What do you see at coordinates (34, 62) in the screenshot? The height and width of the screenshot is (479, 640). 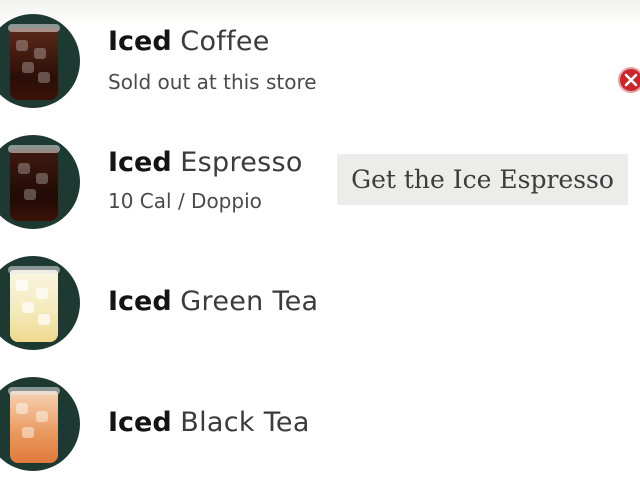 I see `coffee-cup-graphic` at bounding box center [34, 62].